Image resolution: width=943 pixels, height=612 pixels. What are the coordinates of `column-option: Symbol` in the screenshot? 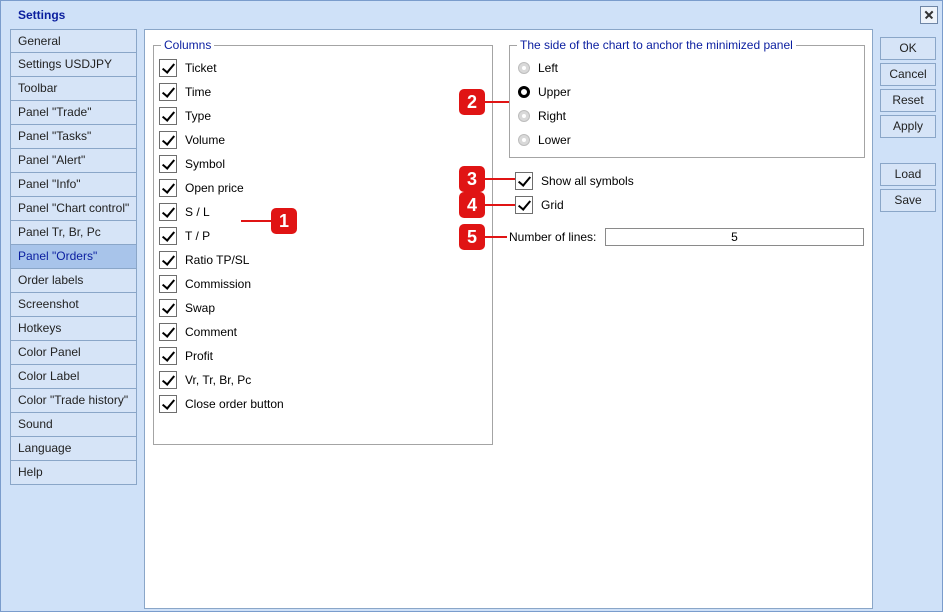 It's located at (192, 164).